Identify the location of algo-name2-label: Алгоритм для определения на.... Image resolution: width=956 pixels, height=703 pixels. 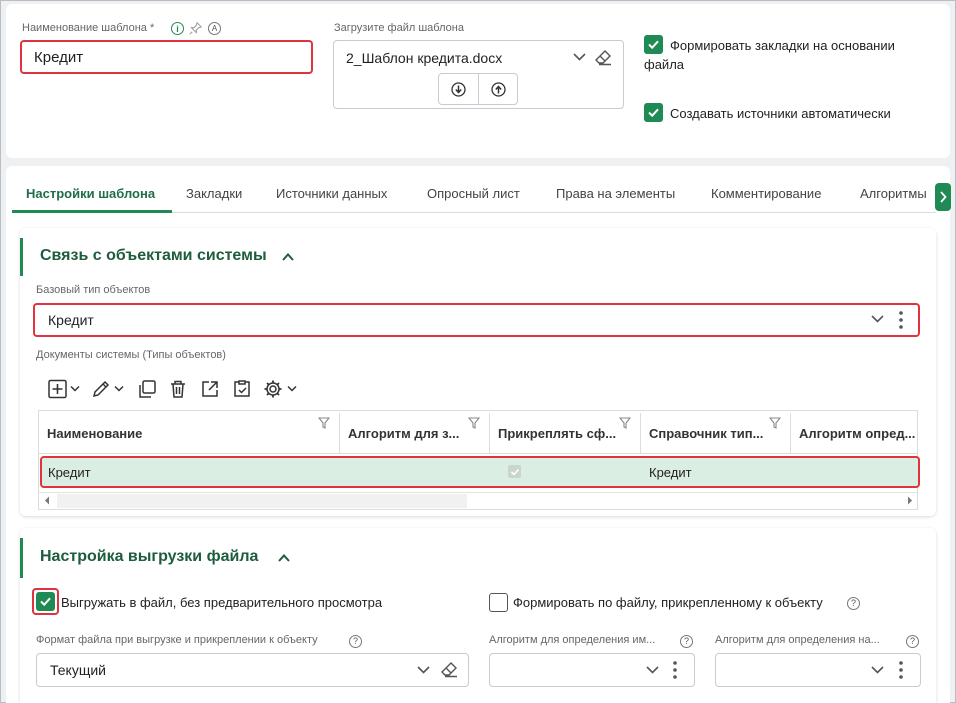
(797, 640).